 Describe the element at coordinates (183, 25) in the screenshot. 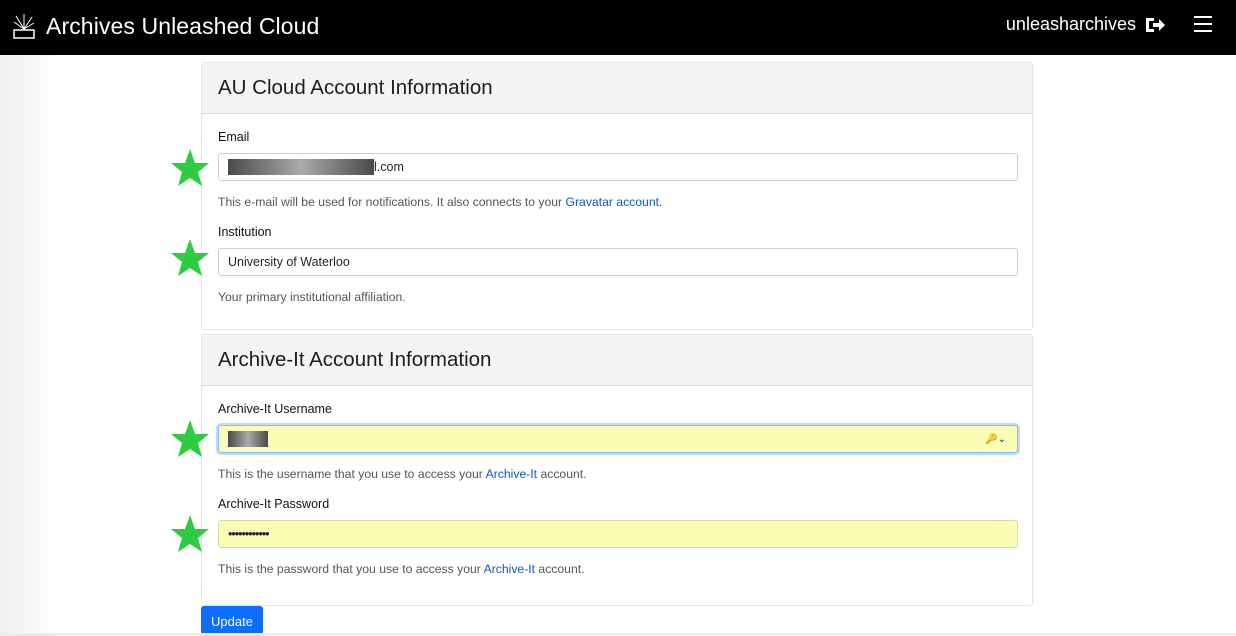

I see `app-title: Archives Unleashed Cloud` at that location.